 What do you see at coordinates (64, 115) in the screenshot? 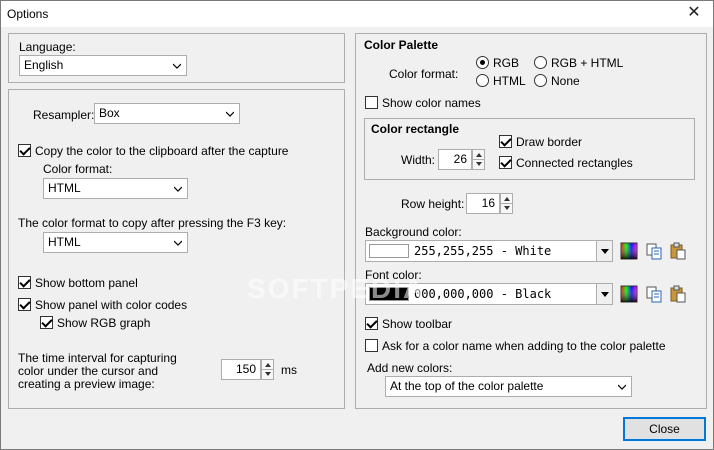
I see `resampler-label: Resampler:` at bounding box center [64, 115].